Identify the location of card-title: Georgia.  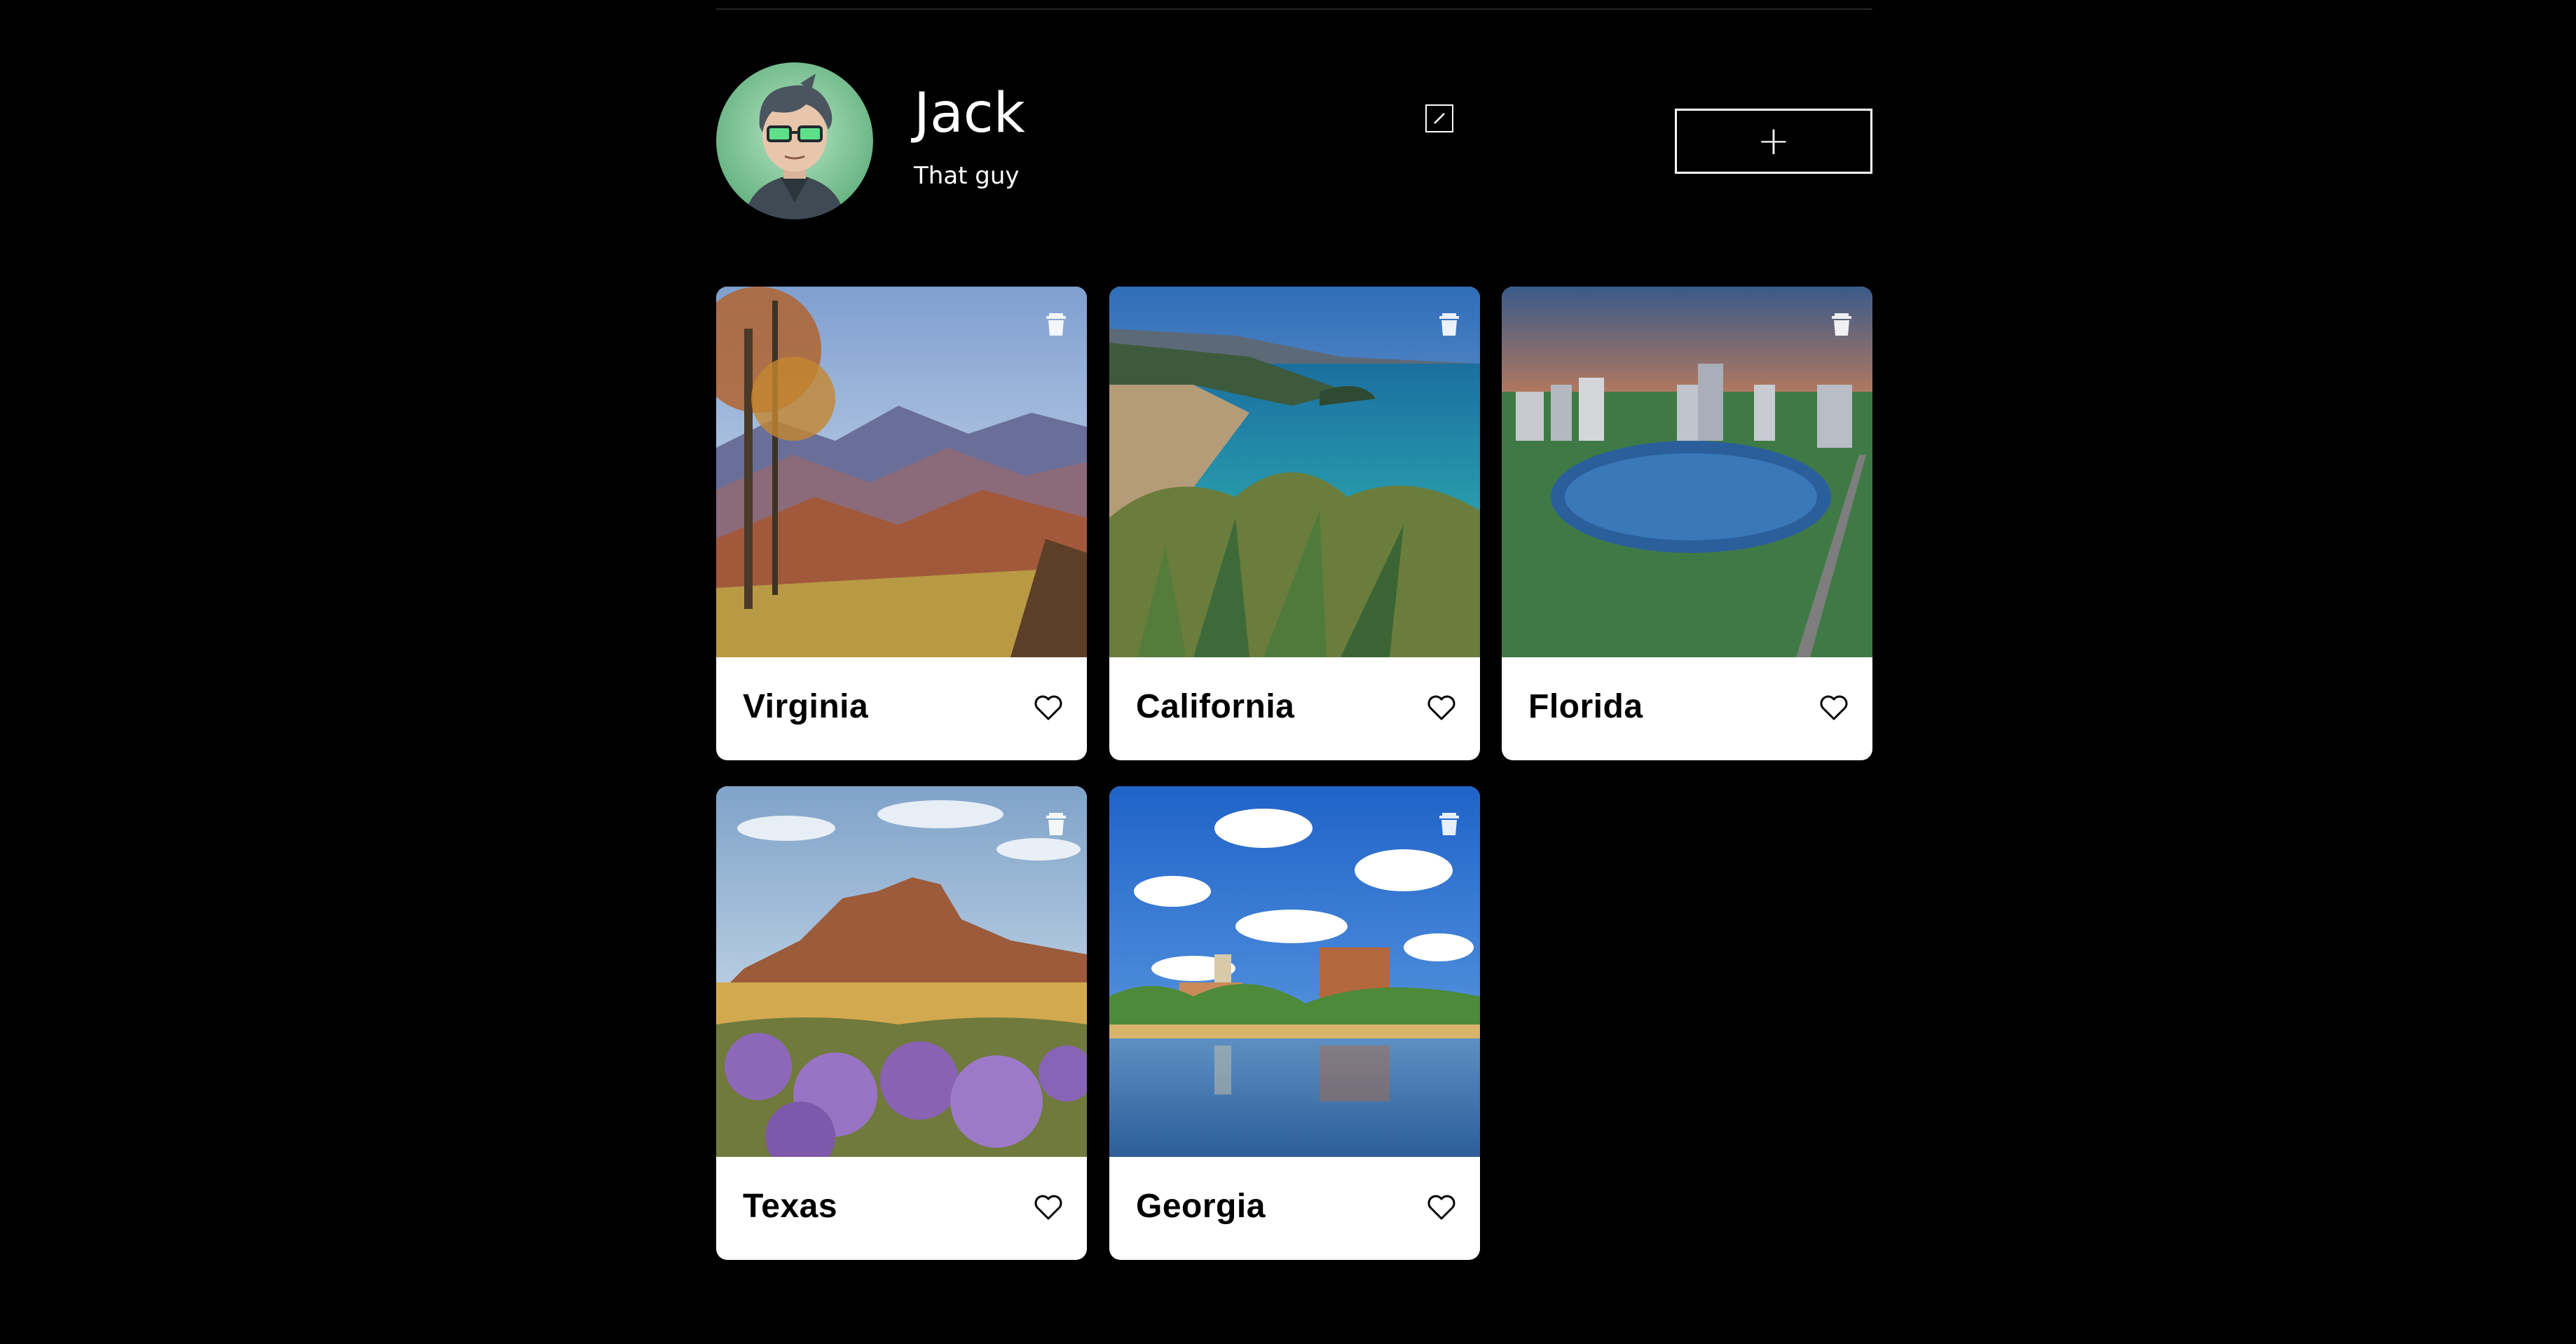
(1201, 1206).